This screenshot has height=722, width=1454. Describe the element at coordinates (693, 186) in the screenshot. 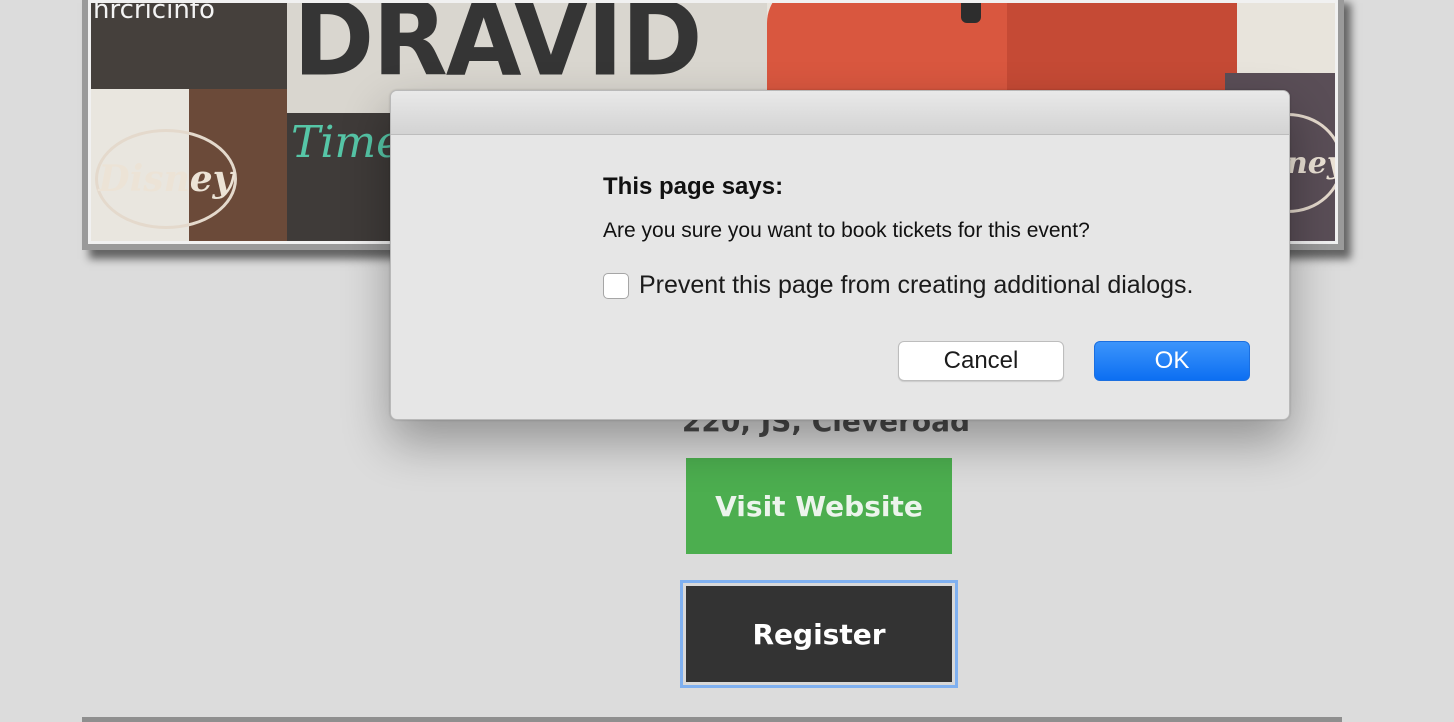

I see `dialog-title: This page says:` at that location.